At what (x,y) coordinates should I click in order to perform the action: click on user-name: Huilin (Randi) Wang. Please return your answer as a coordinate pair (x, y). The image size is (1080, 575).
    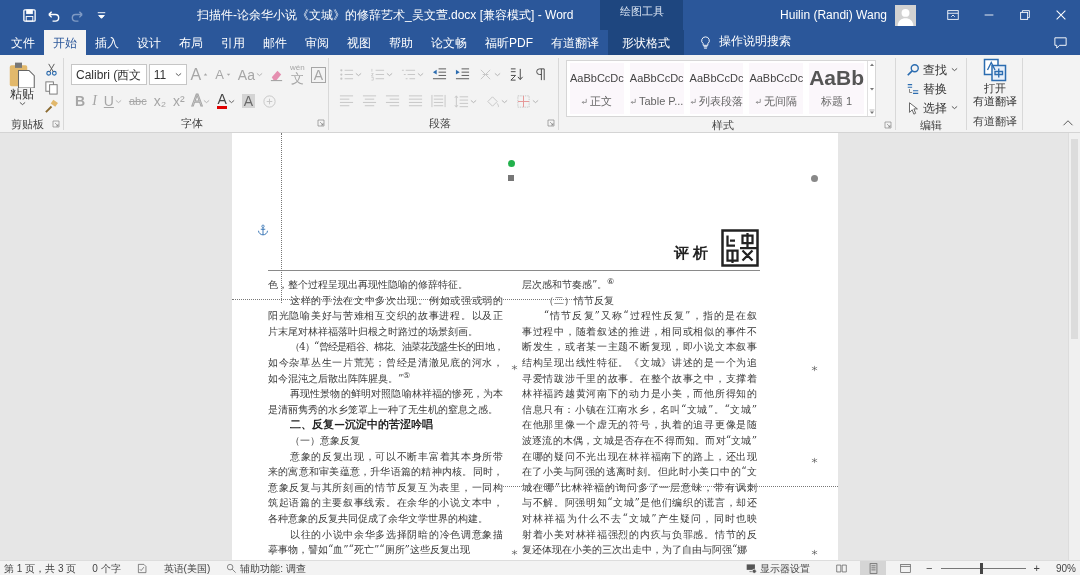
    Looking at the image, I should click on (833, 15).